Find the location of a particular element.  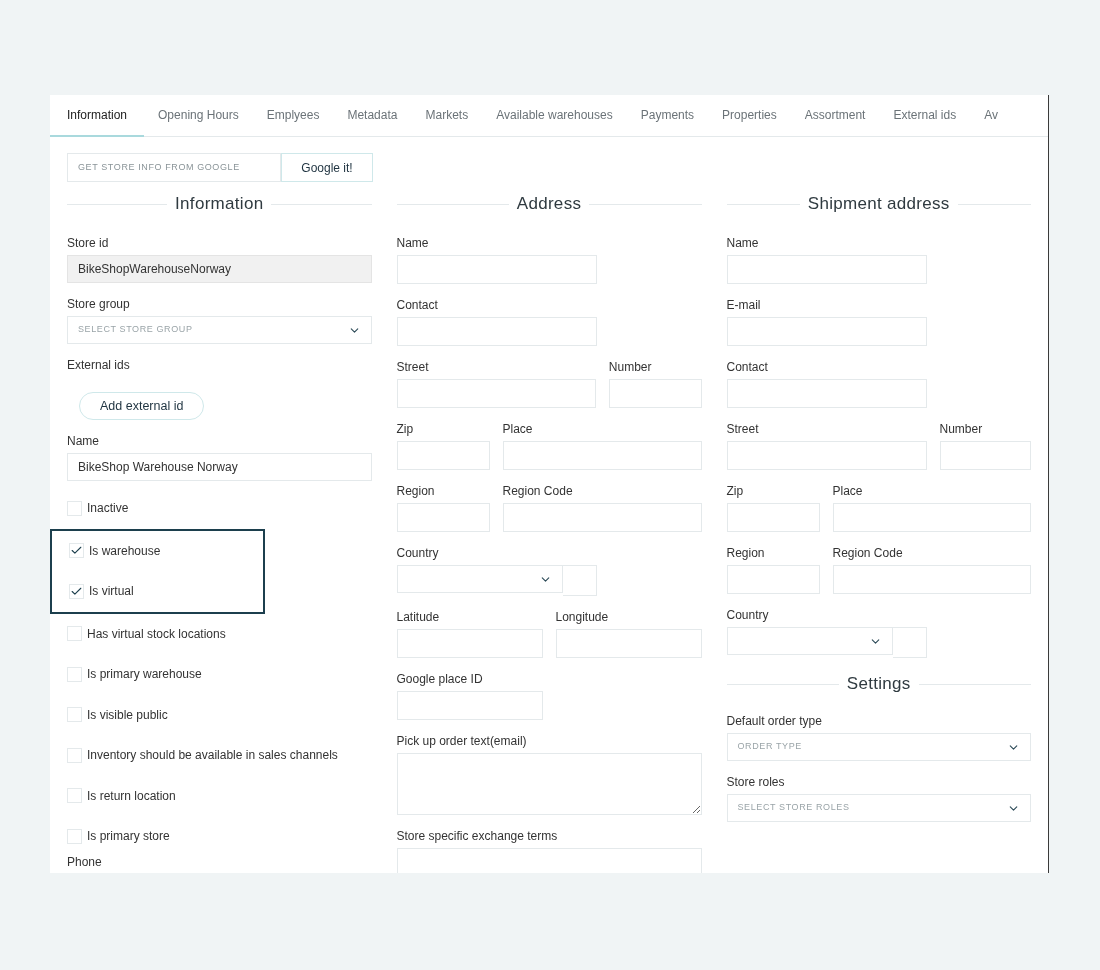

add-external-id-button: Add external id is located at coordinates (142, 406).